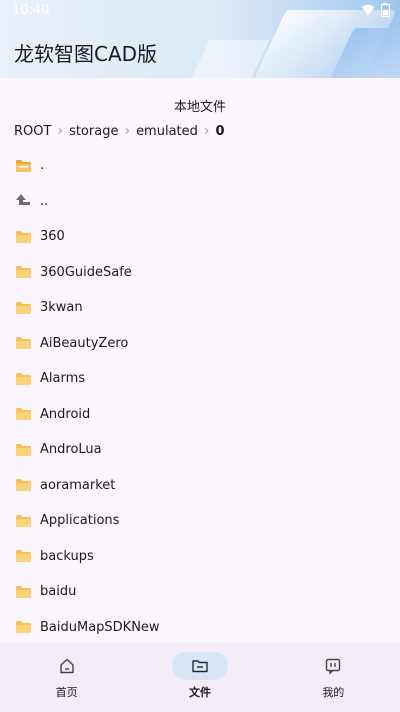 Image resolution: width=400 pixels, height=712 pixels. I want to click on bottom-nav: 首页 文件 我的, so click(200, 677).